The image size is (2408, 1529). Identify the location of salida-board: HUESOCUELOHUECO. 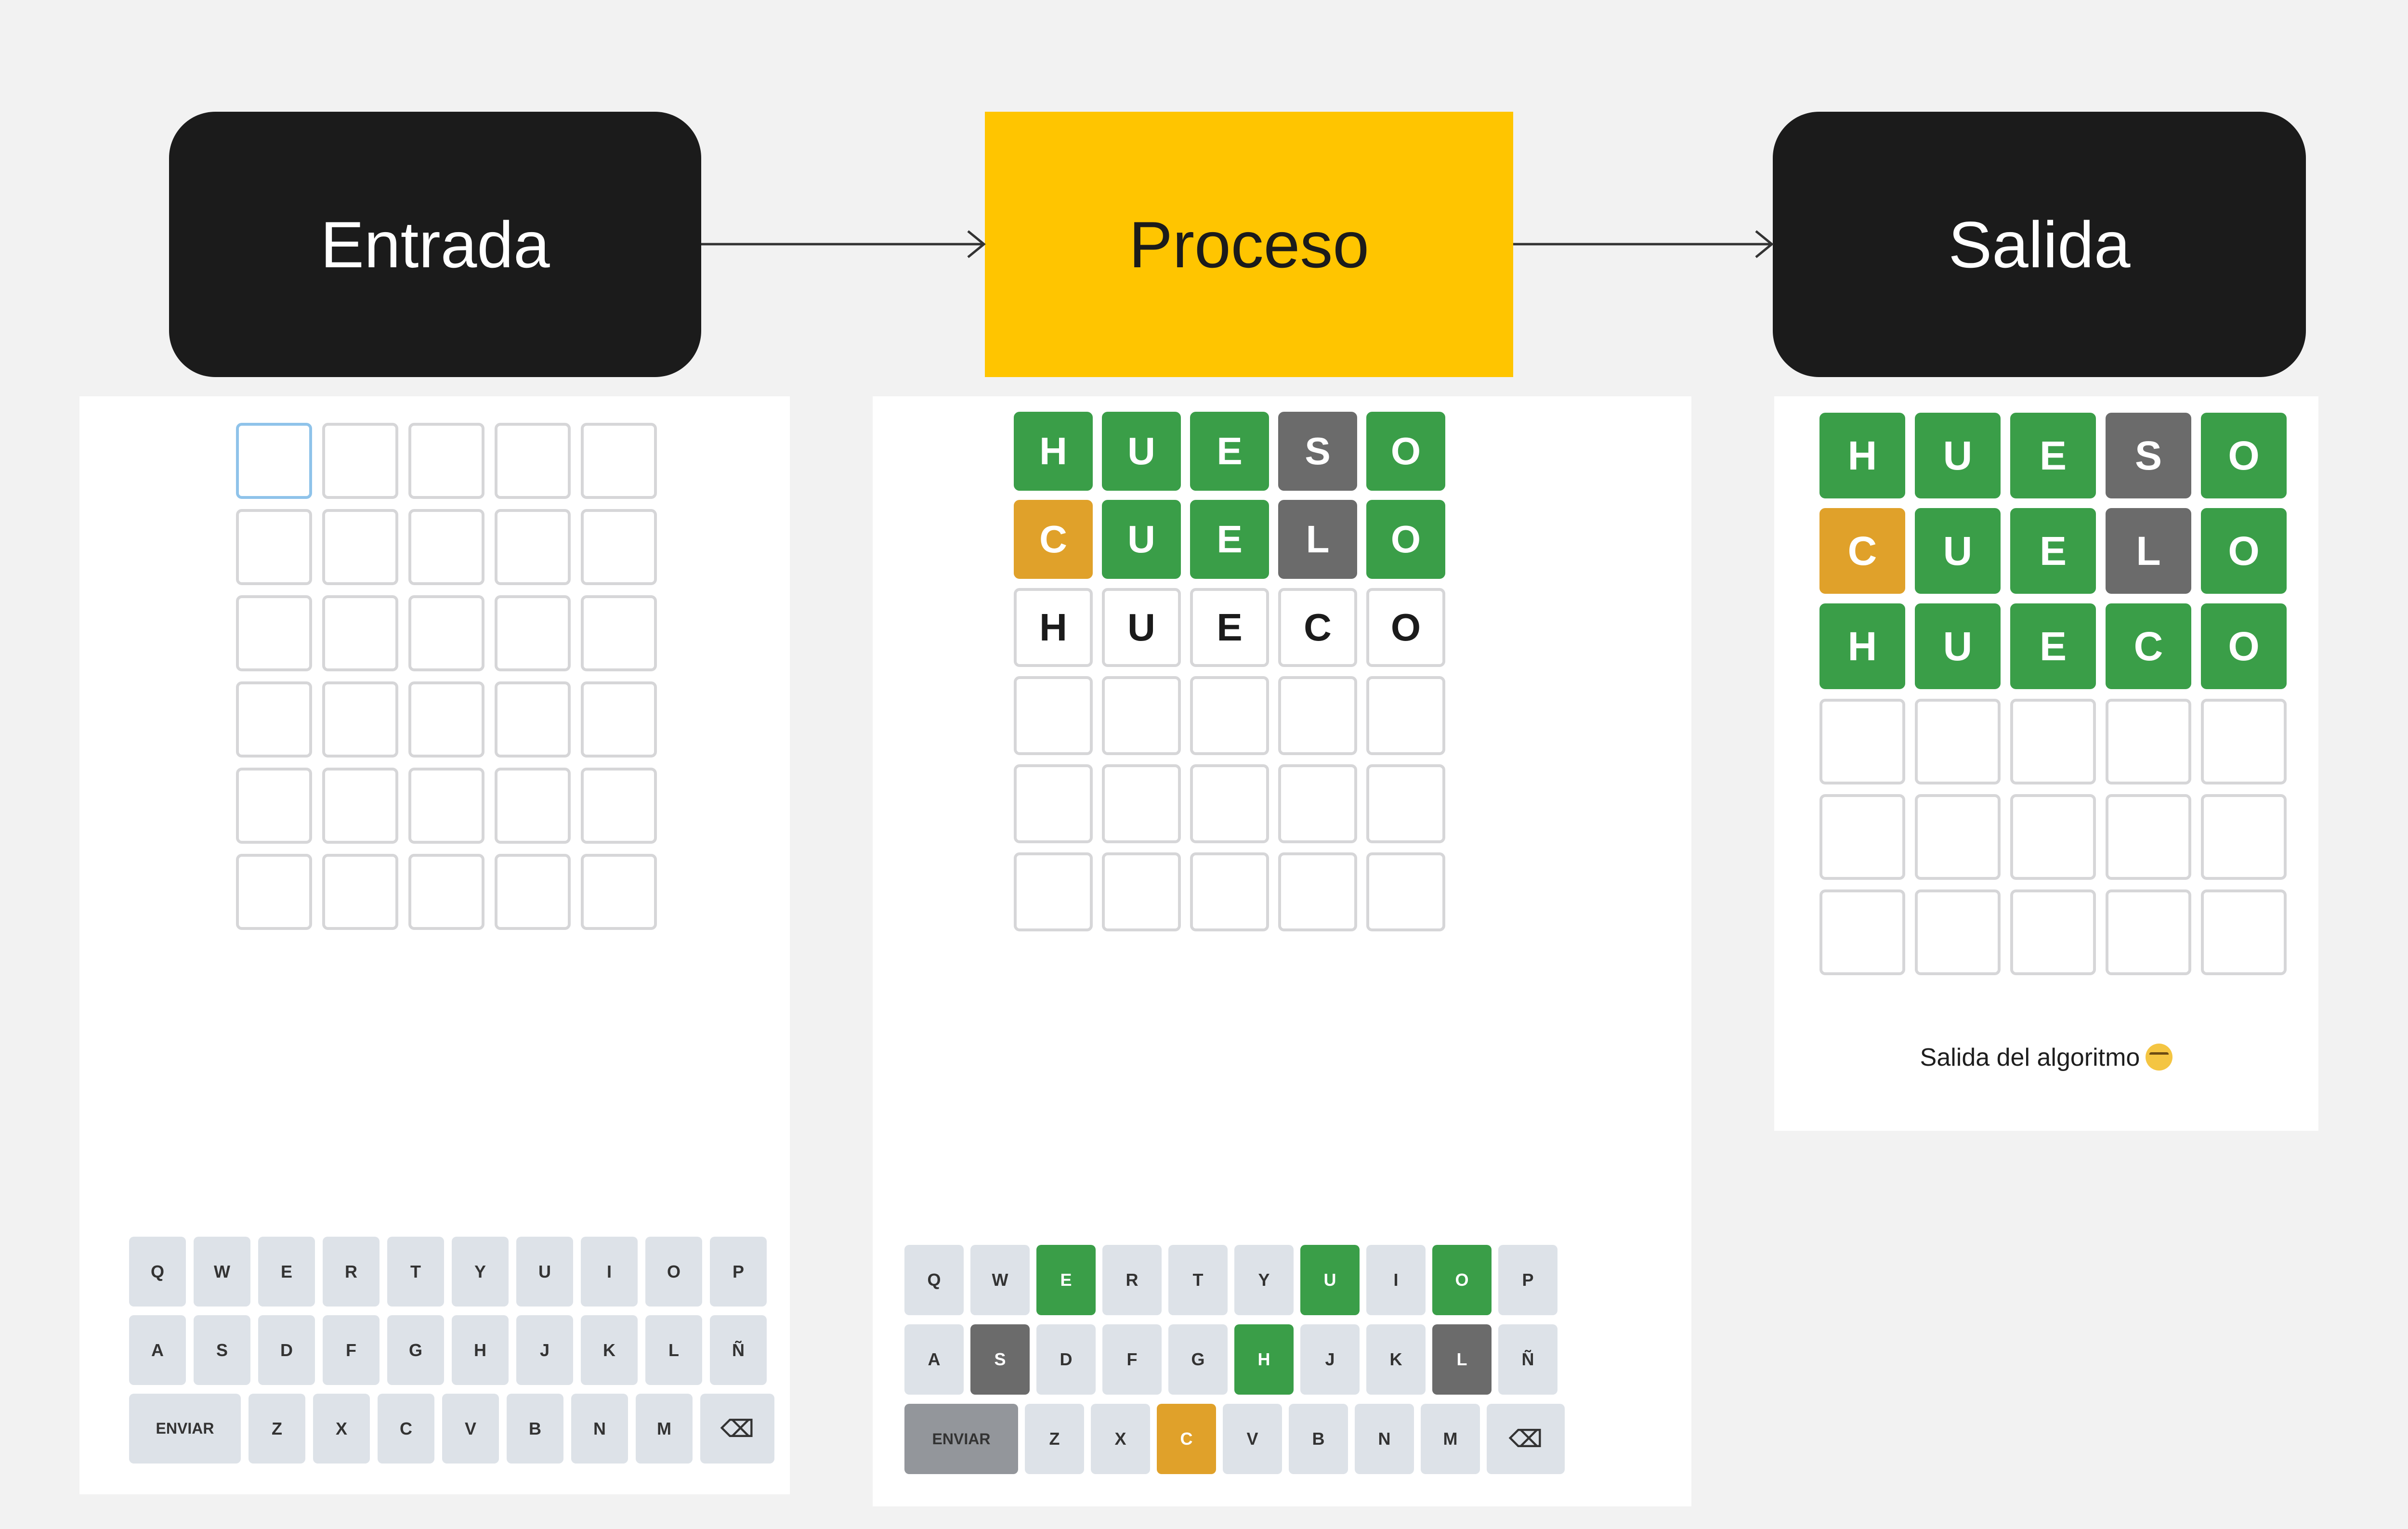
(2053, 694).